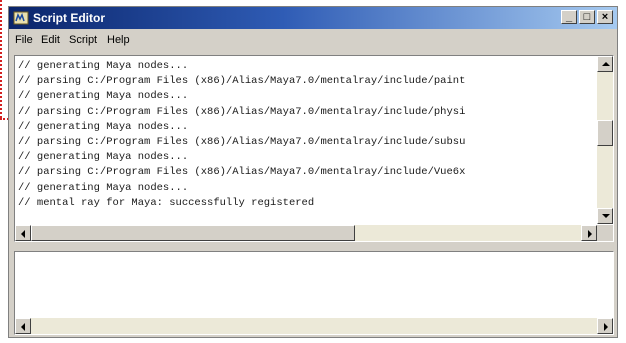 This screenshot has height=343, width=626. What do you see at coordinates (569, 17) in the screenshot?
I see `minimize-button: _` at bounding box center [569, 17].